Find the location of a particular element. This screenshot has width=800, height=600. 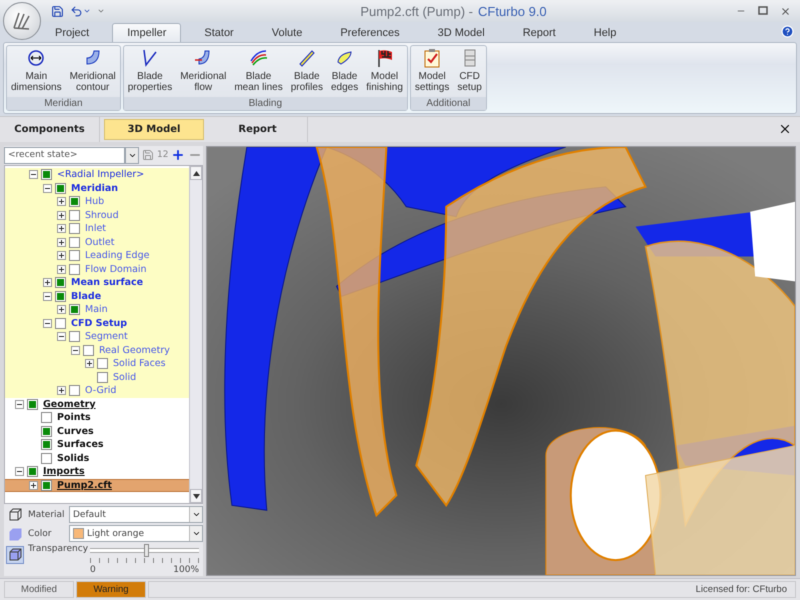

ribbon-button: Main dimensions is located at coordinates (36, 71).